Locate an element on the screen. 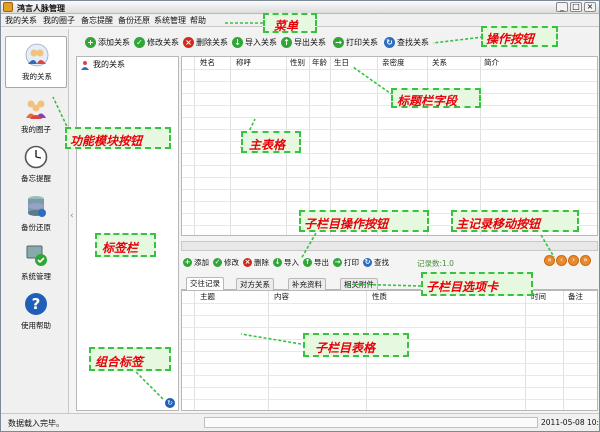  callout-module-buttons: 功能模块按钮 is located at coordinates (118, 138).